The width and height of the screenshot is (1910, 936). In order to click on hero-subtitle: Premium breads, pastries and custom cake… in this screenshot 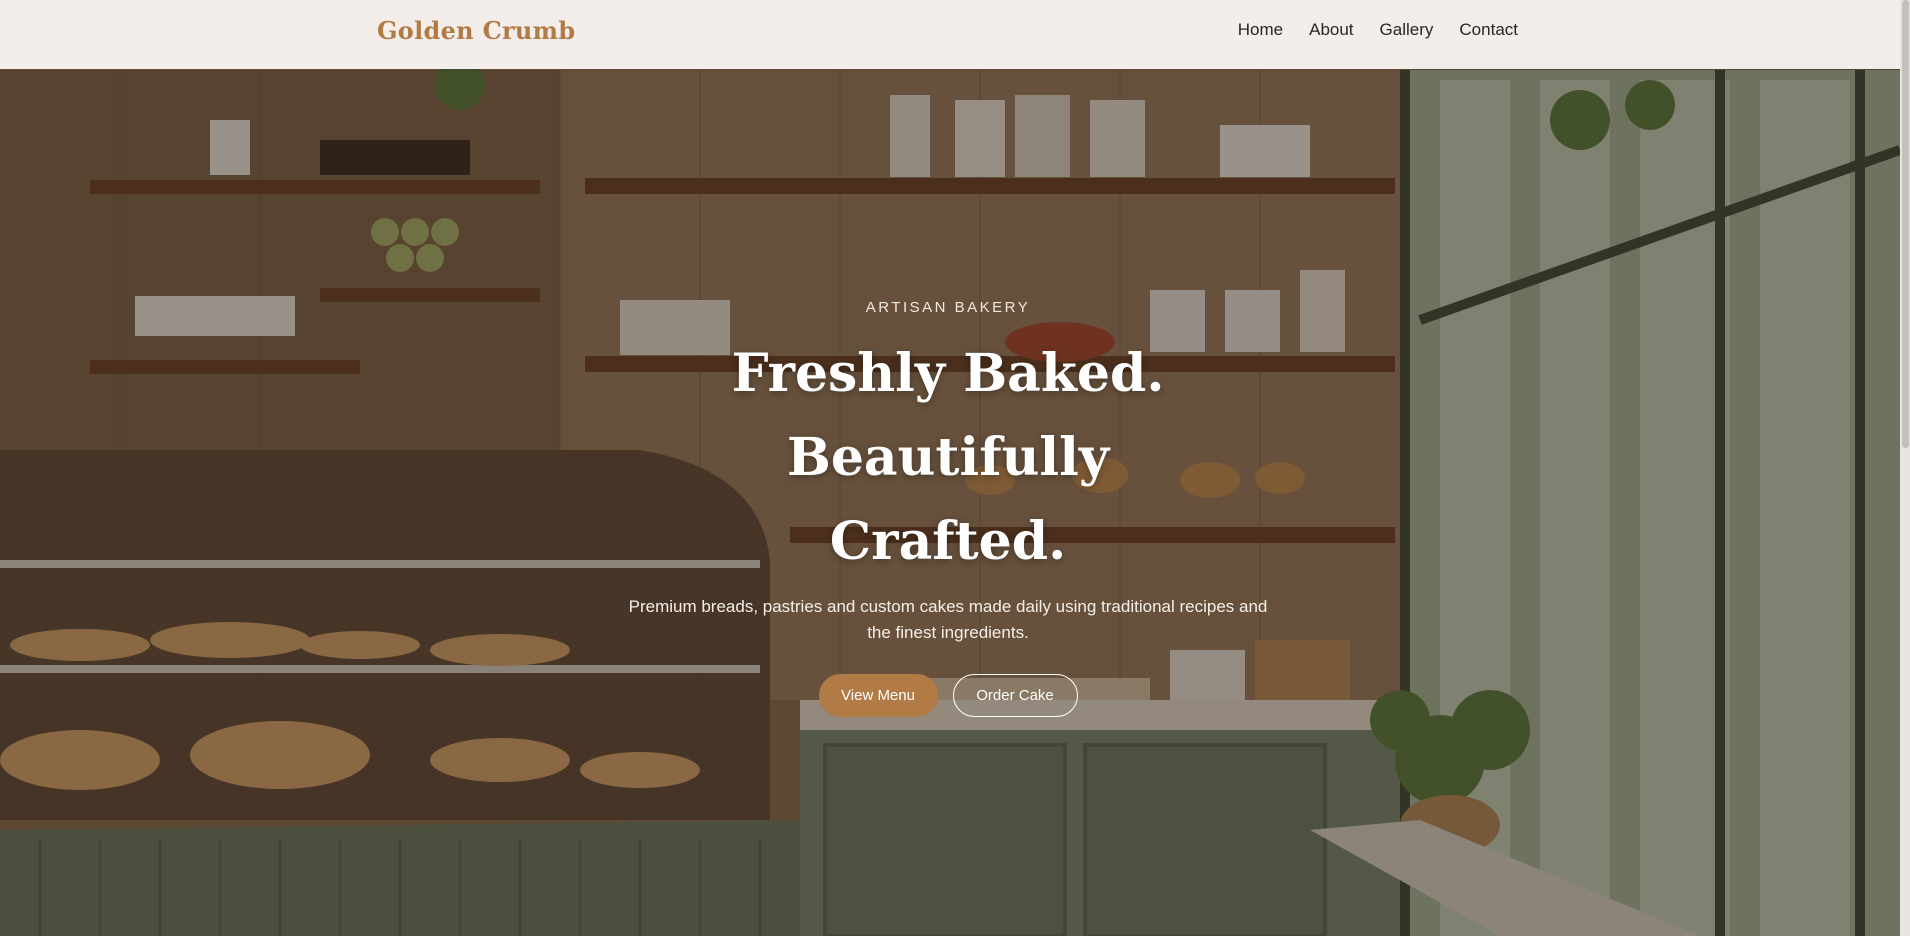, I will do `click(948, 620)`.